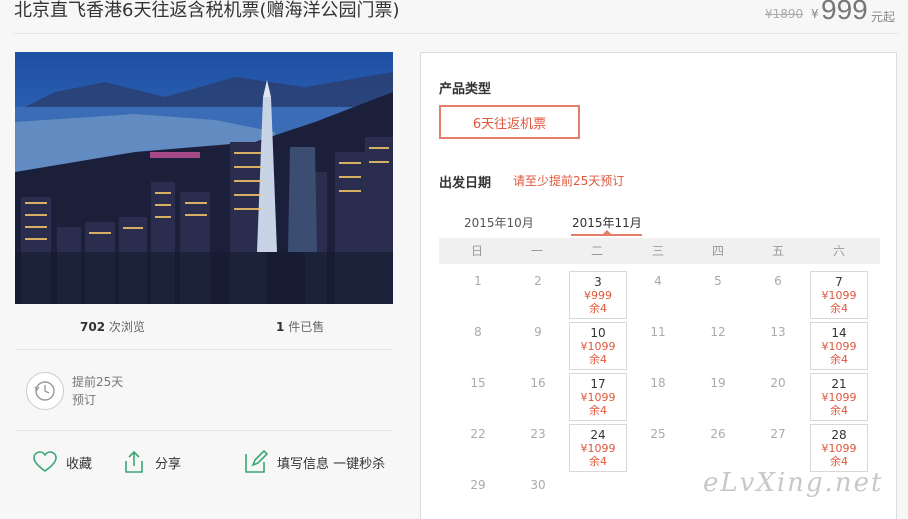  Describe the element at coordinates (478, 434) in the screenshot. I see `day-number: 22` at that location.